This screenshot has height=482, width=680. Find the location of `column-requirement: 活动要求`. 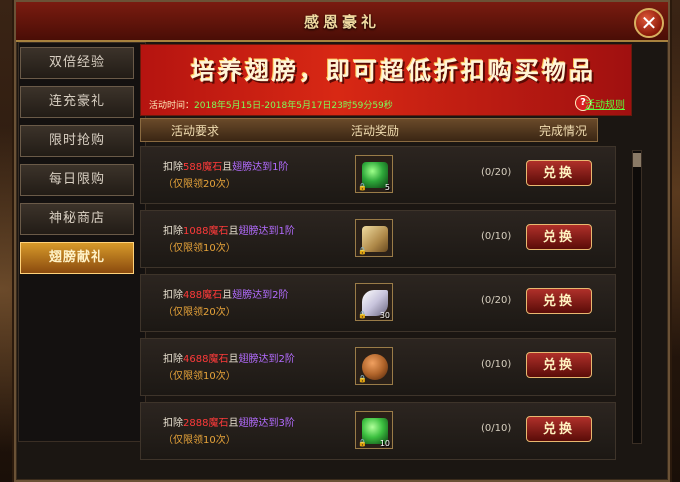

column-requirement: 活动要求 is located at coordinates (195, 131).